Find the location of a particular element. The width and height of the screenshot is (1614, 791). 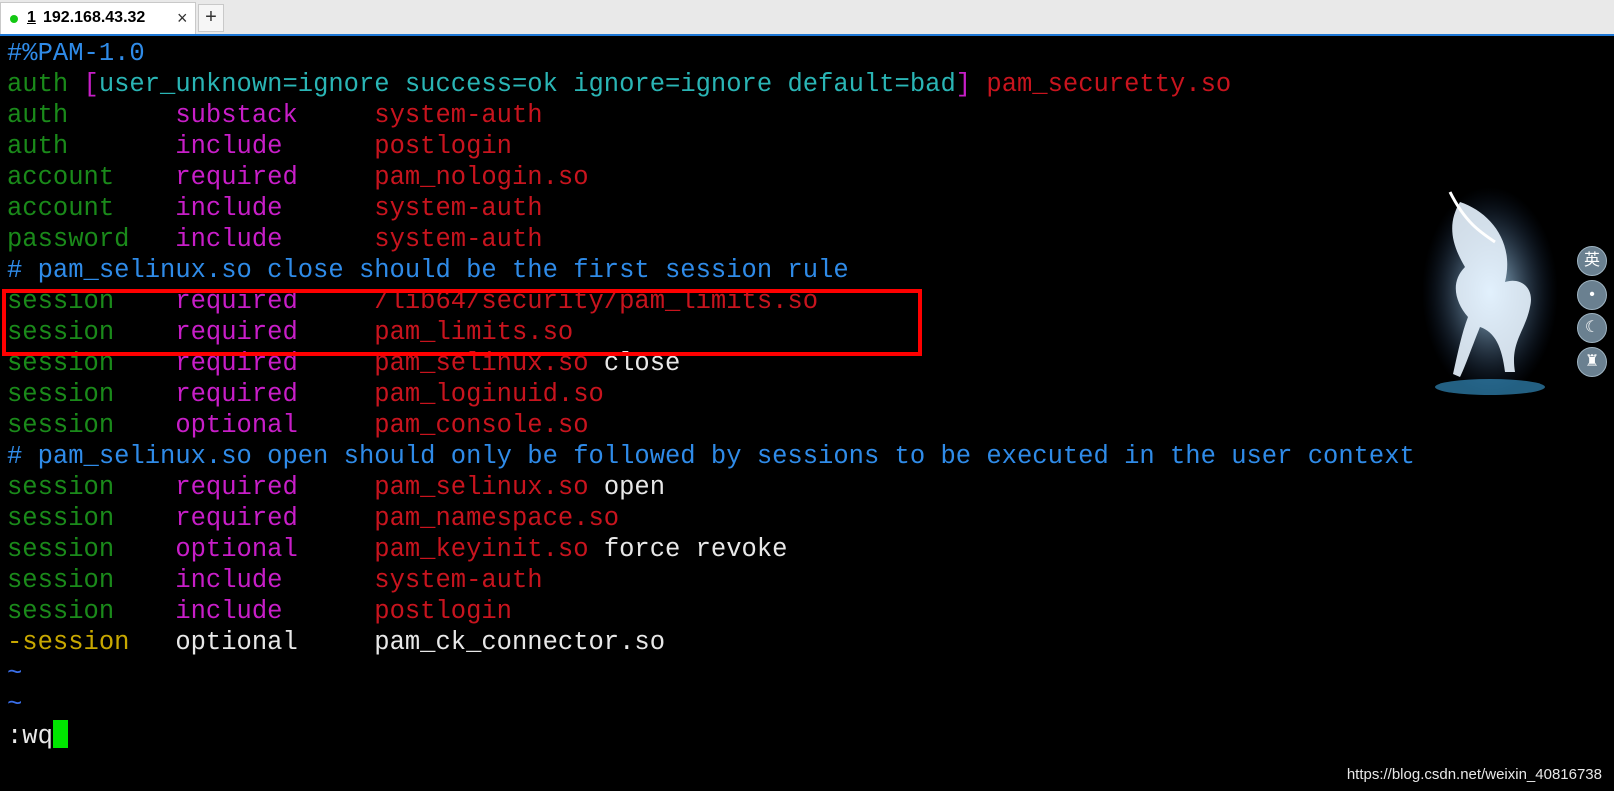

terminal-text: pam_loginuid.so is located at coordinates (489, 394).